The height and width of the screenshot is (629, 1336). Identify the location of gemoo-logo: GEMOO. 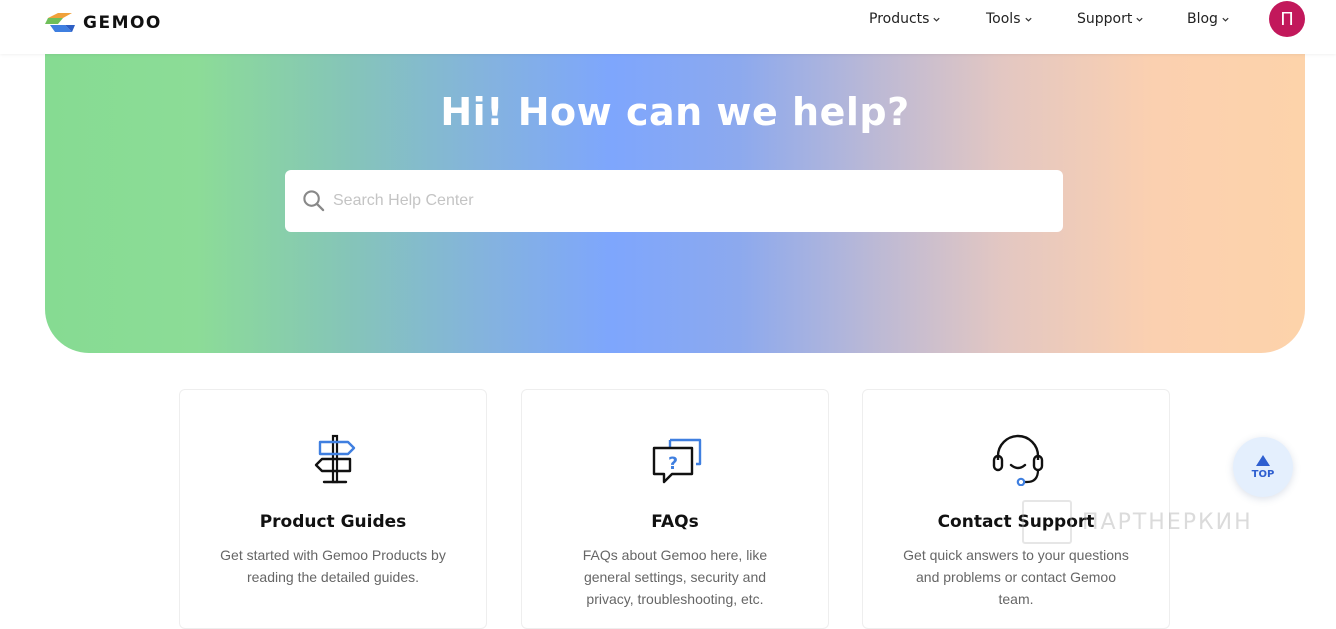
(103, 23).